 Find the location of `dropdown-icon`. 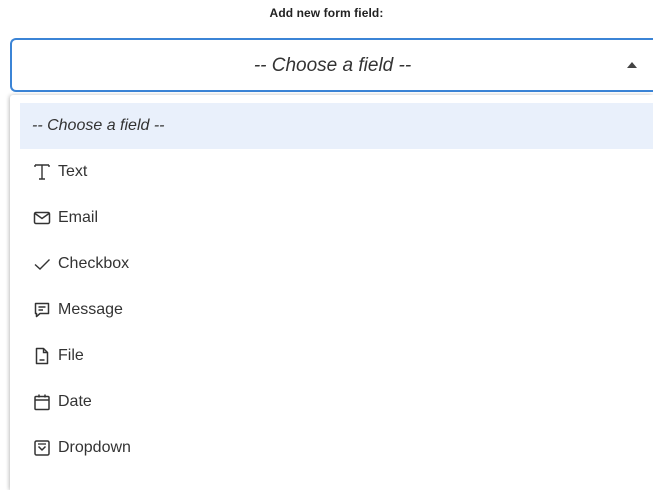

dropdown-icon is located at coordinates (42, 448).